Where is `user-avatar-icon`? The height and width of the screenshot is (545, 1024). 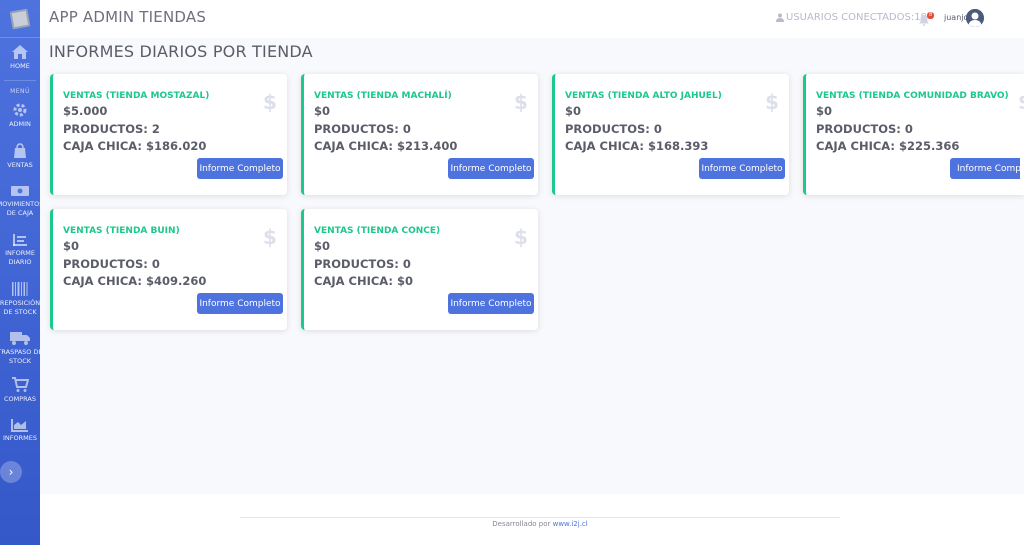 user-avatar-icon is located at coordinates (975, 18).